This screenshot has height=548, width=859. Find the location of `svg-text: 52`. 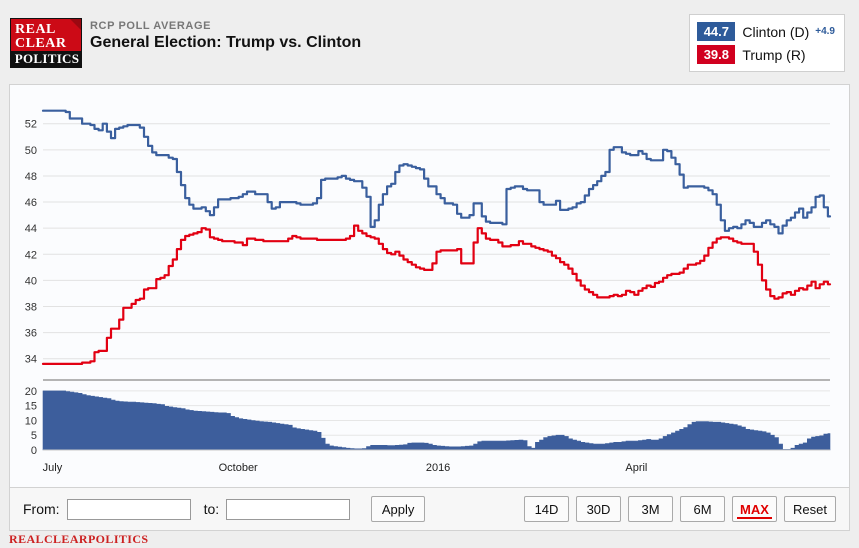

svg-text: 52 is located at coordinates (31, 125).